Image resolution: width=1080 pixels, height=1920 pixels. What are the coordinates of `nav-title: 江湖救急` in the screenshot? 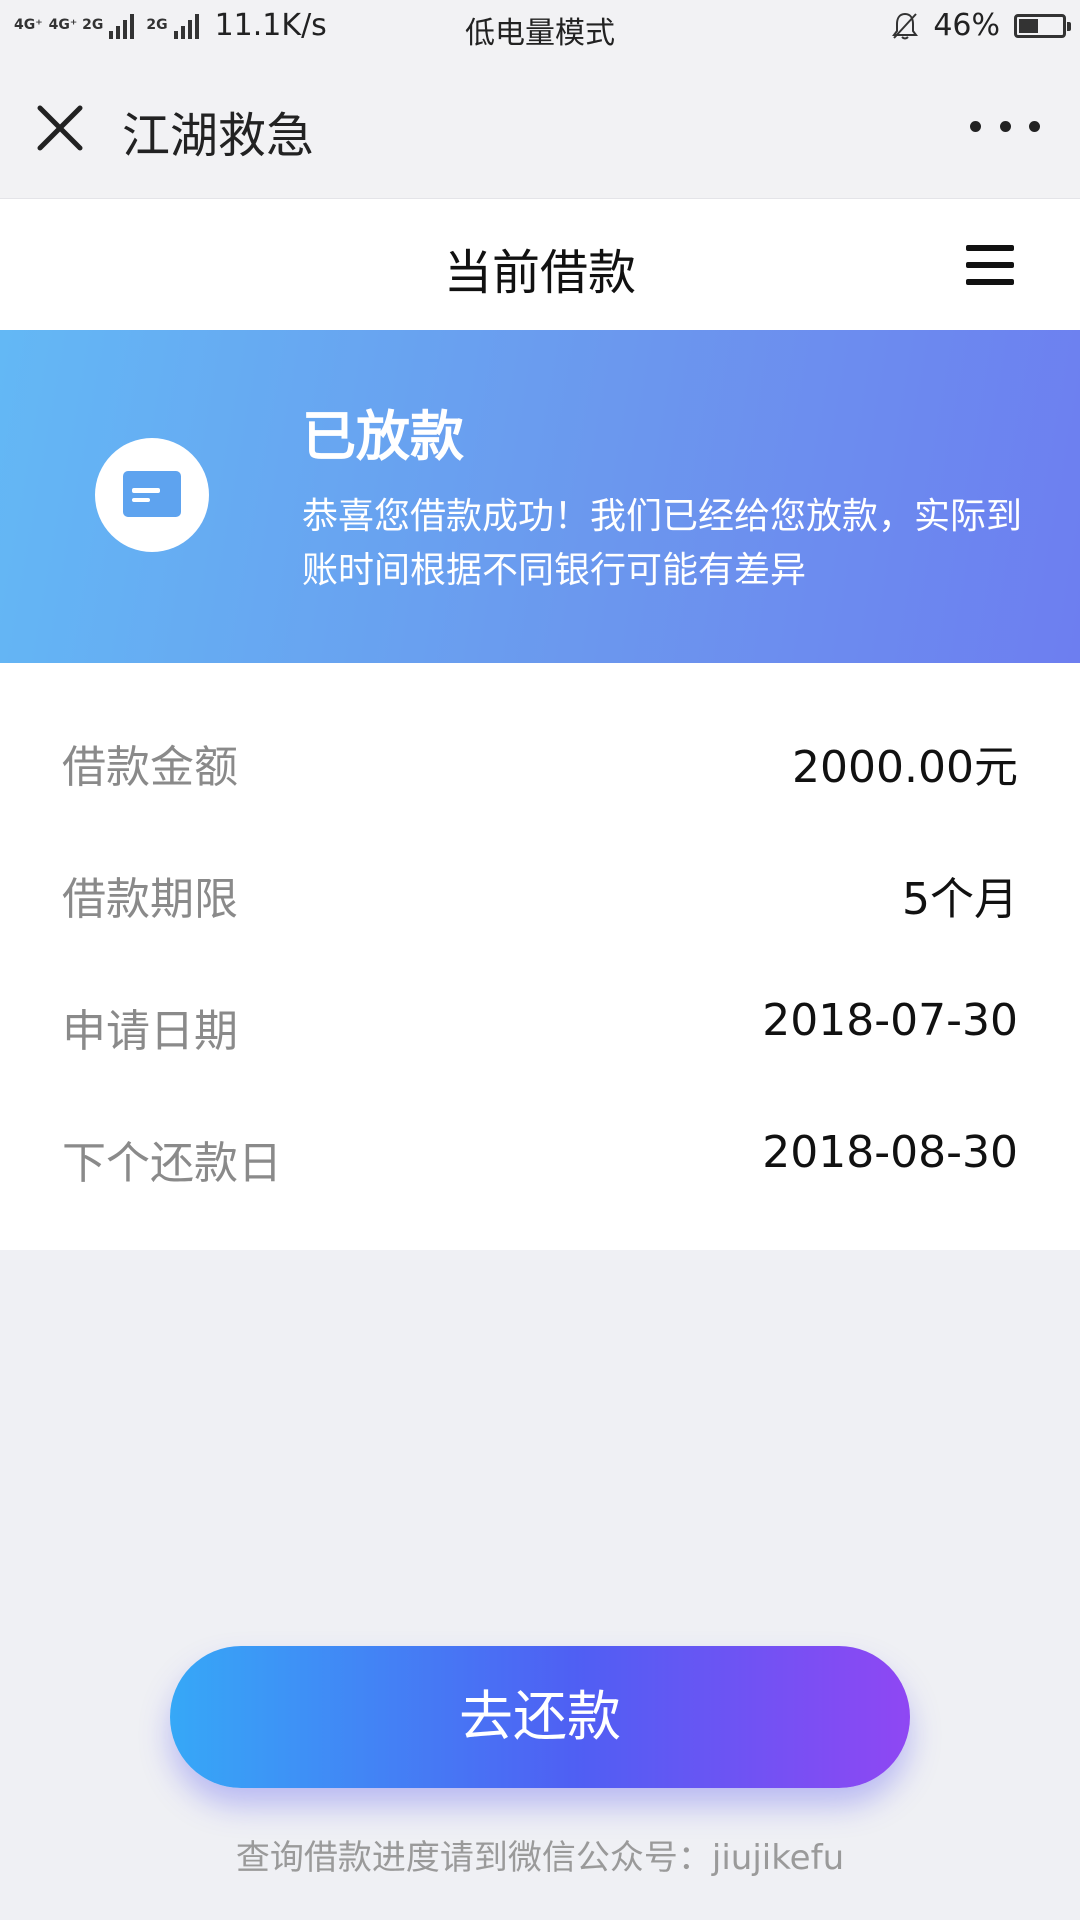 It's located at (218, 136).